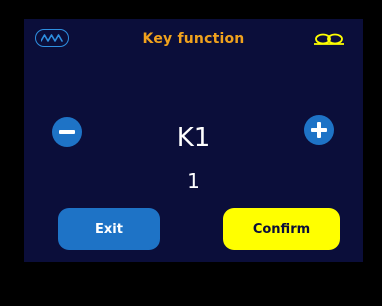 The image size is (382, 306). I want to click on plus-icon, so click(319, 130).